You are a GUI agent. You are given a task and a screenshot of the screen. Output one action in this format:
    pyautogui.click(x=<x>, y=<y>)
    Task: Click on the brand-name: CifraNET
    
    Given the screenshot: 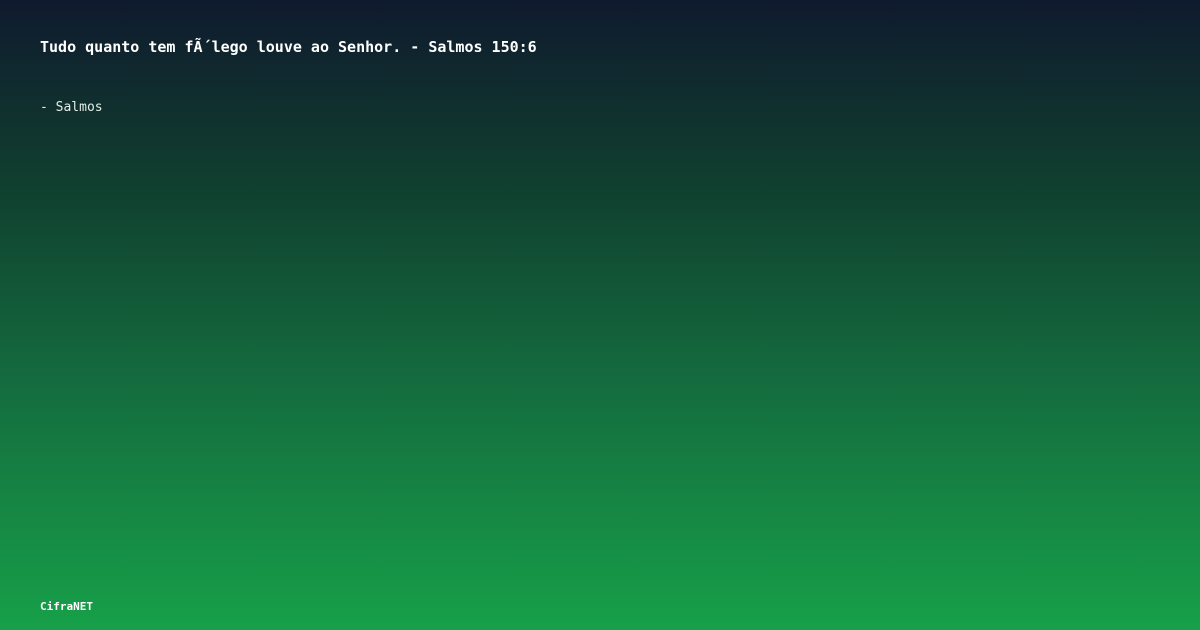 What is the action you would take?
    pyautogui.click(x=66, y=606)
    